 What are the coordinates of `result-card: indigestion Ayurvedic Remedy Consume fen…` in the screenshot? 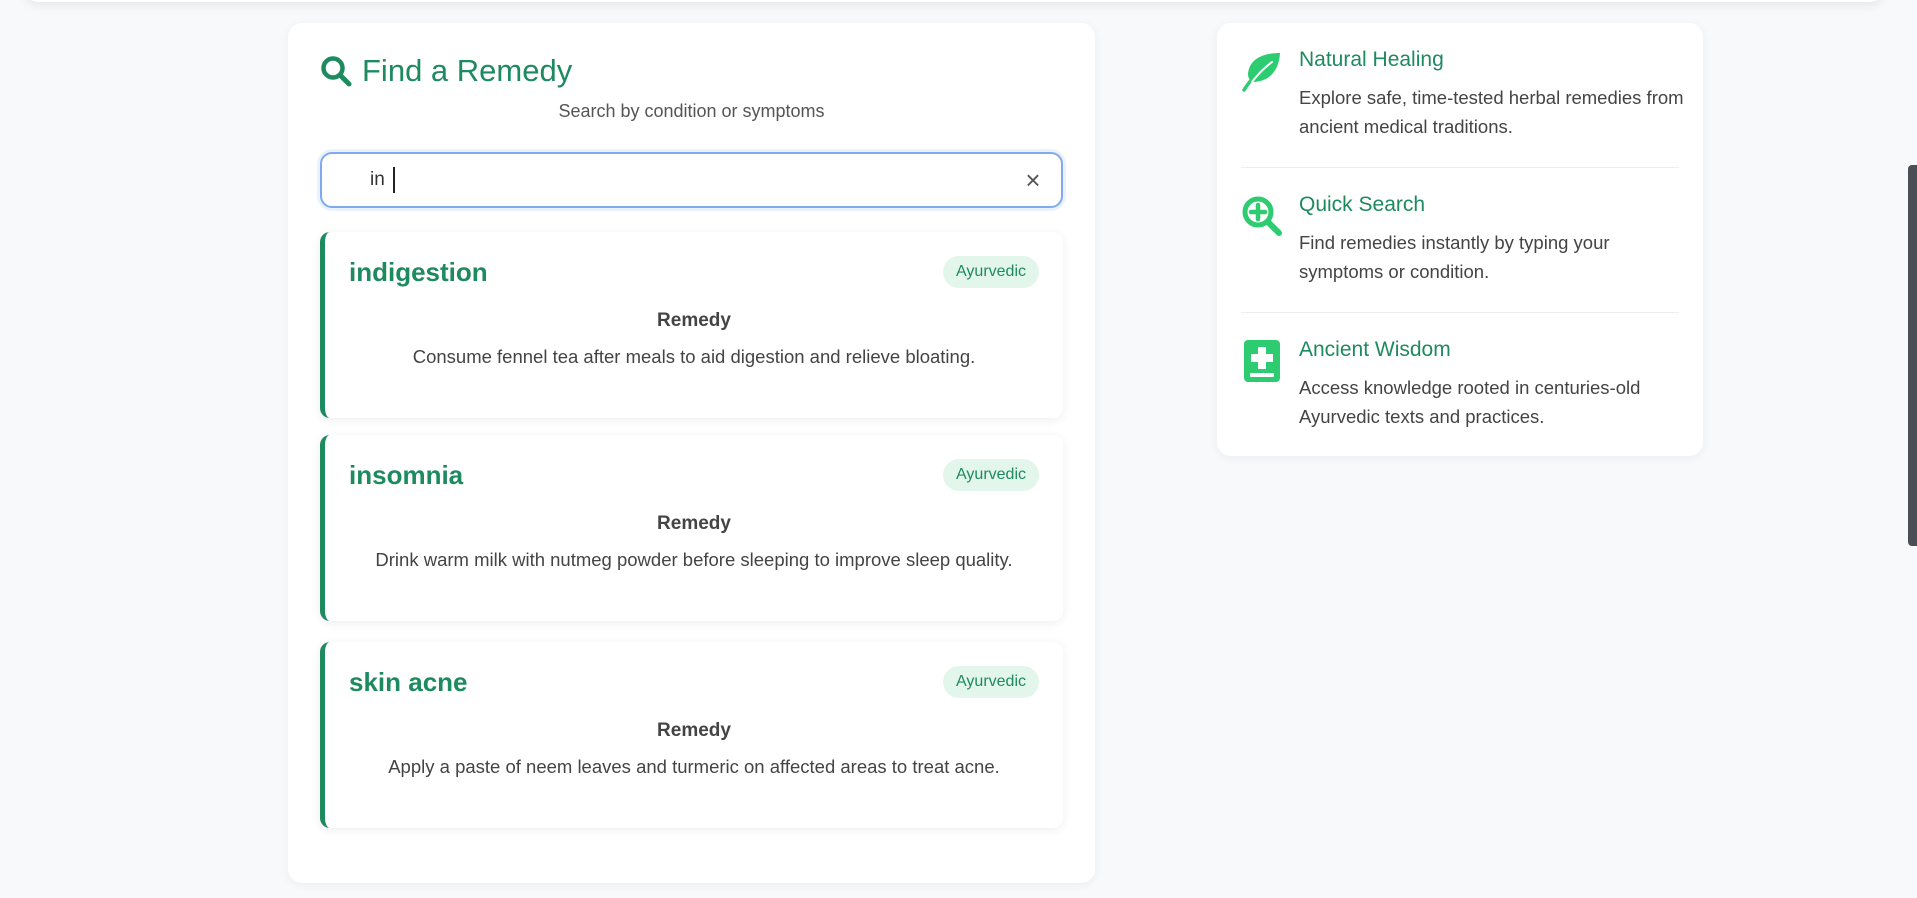 It's located at (691, 325).